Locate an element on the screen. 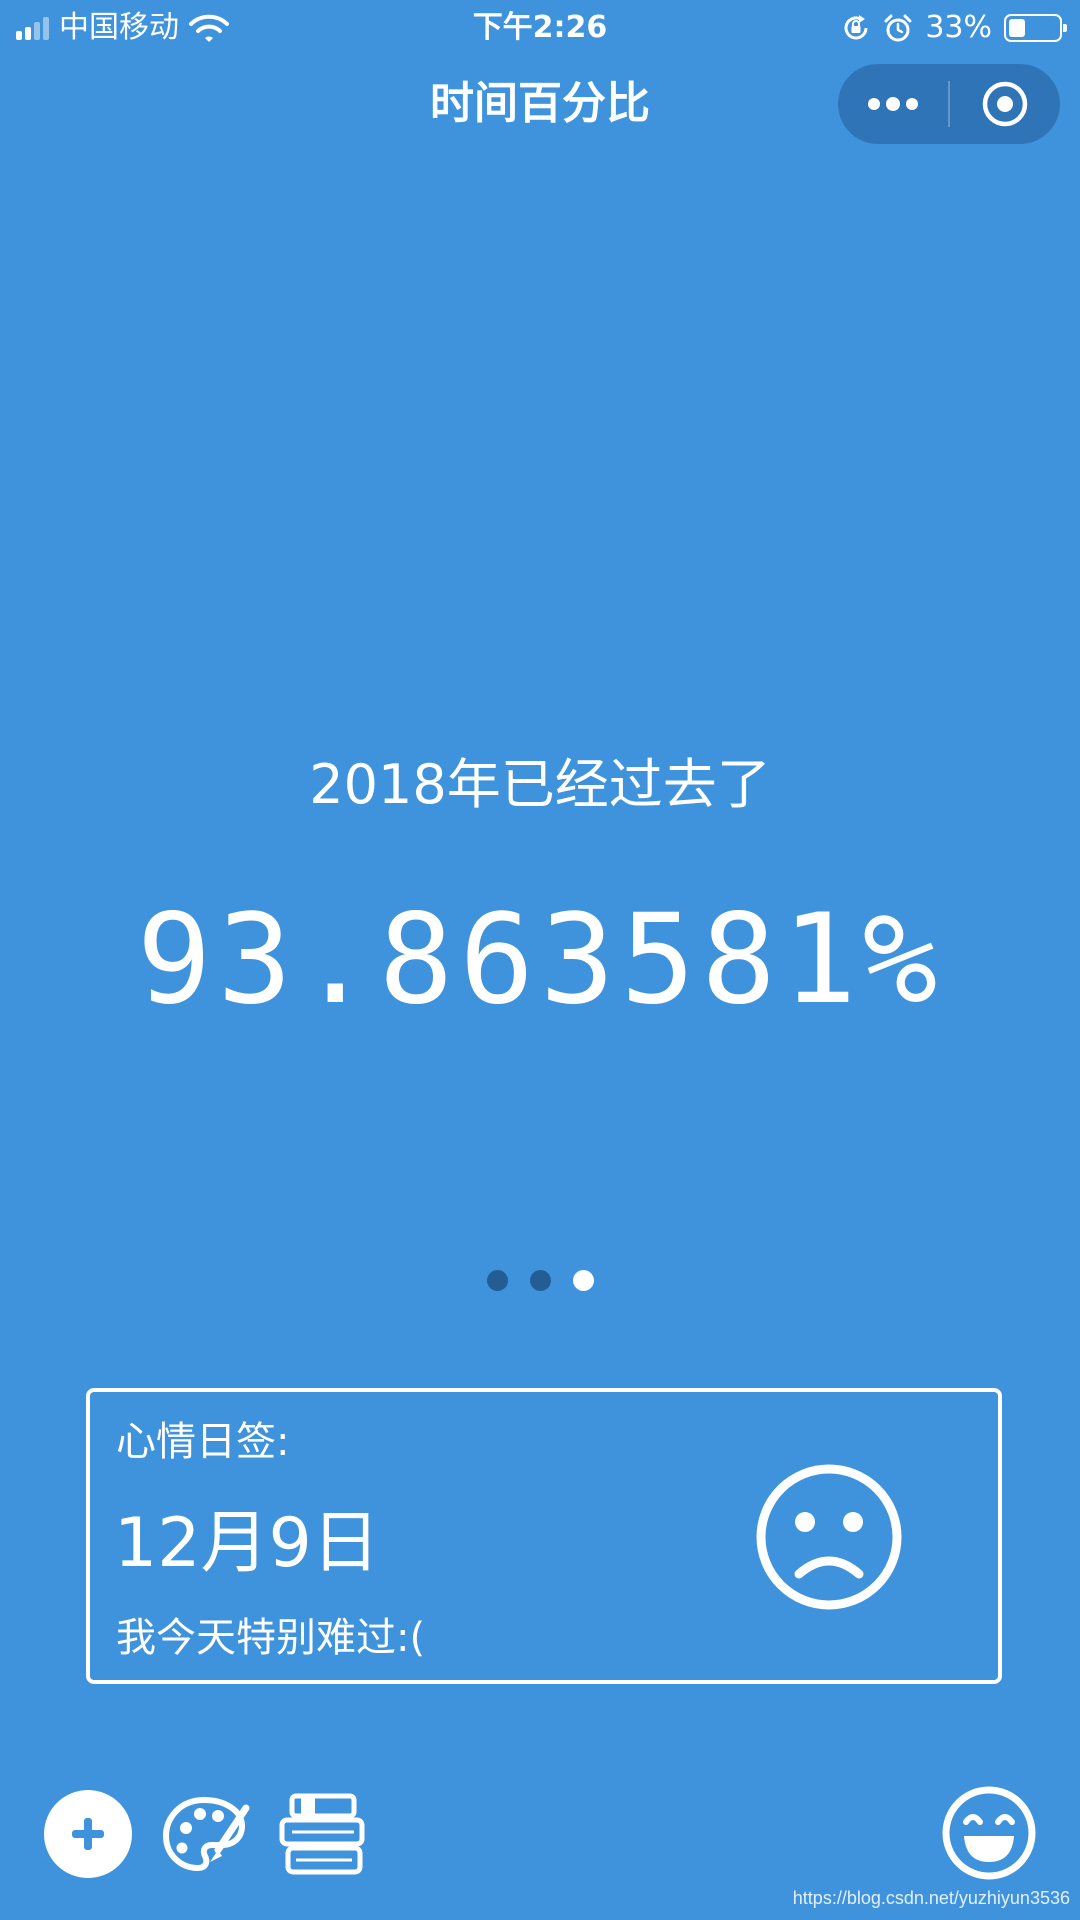 The image size is (1080, 1920). close-target-icon is located at coordinates (1005, 104).